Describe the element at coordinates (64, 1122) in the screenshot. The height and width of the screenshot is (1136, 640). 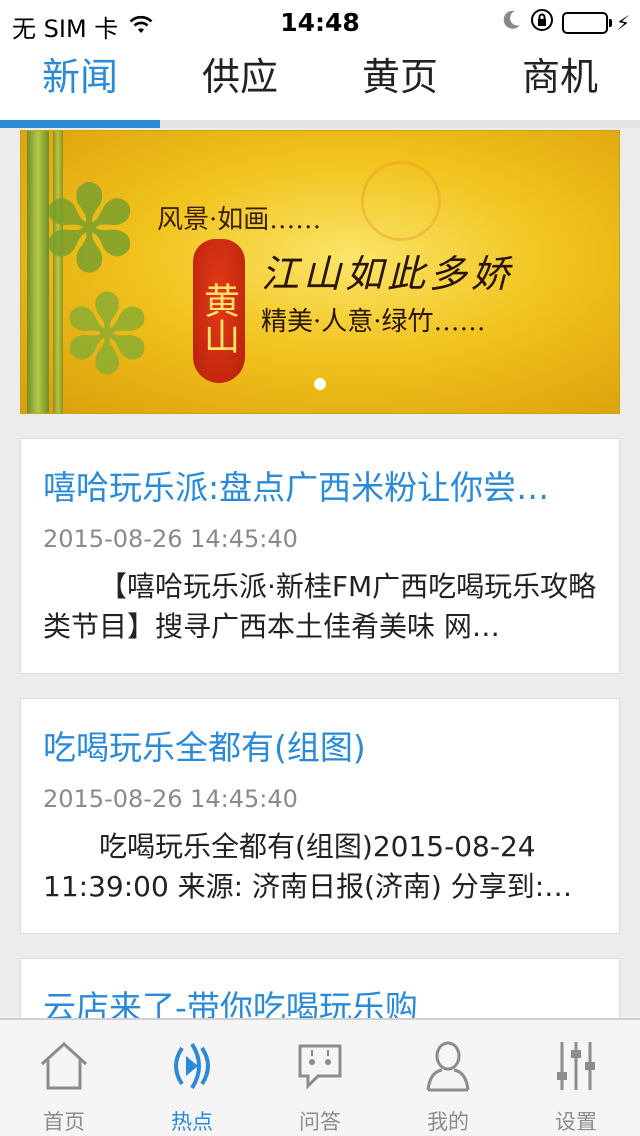
I see `bottom-tab-label: 首页` at that location.